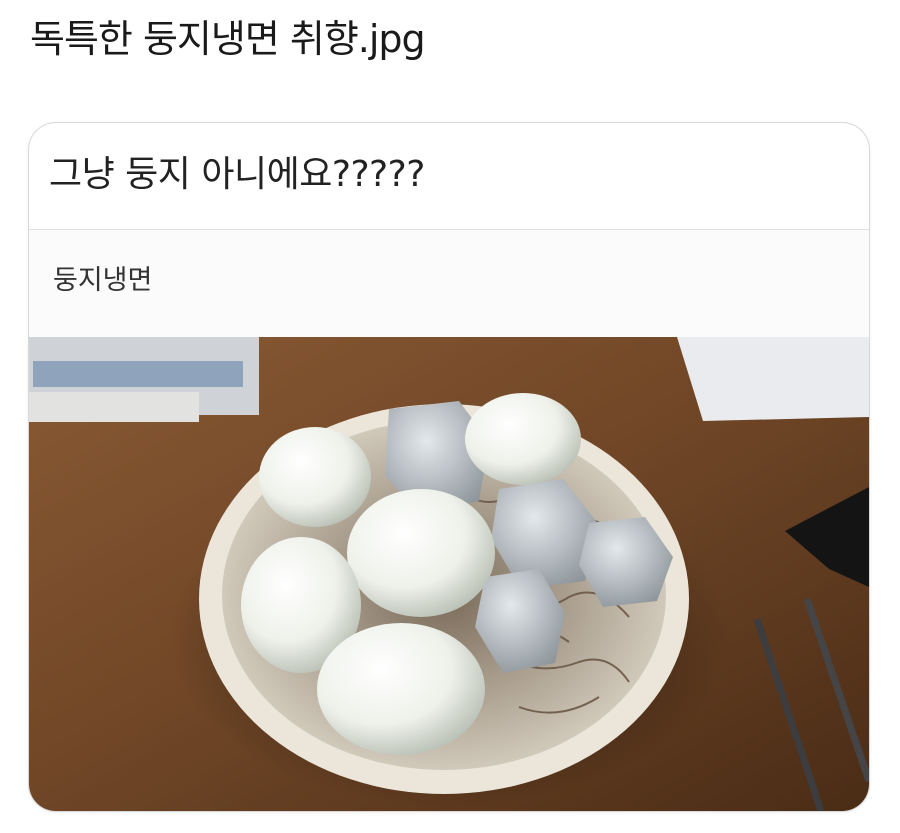 The image size is (900, 833). I want to click on answer-box: 둥지냉면, so click(449, 283).